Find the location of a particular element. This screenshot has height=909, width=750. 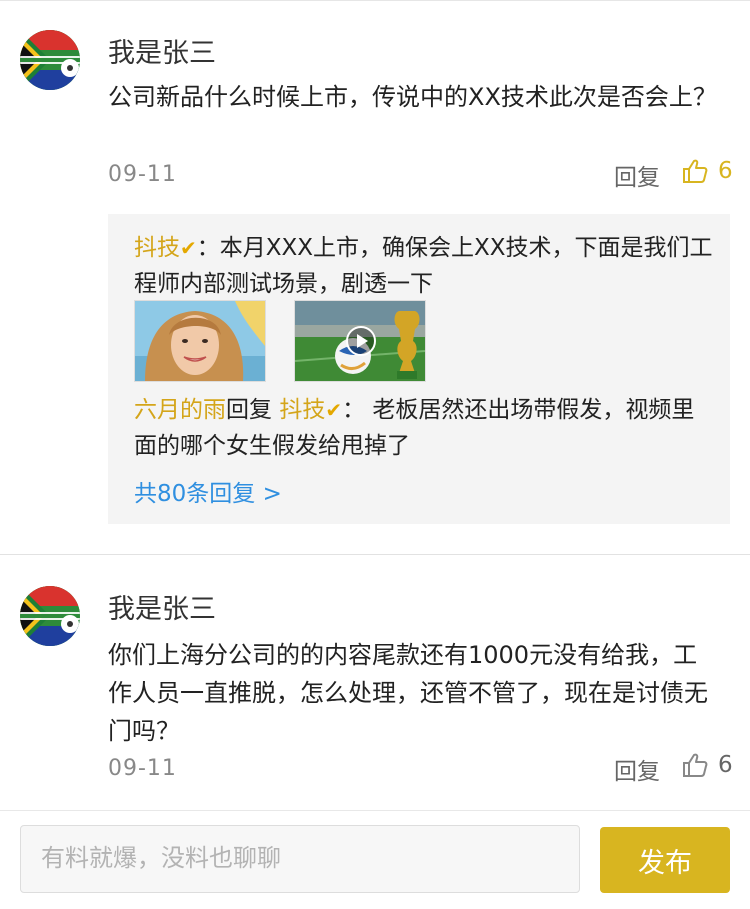

reply-author: 六月的雨 is located at coordinates (180, 410).